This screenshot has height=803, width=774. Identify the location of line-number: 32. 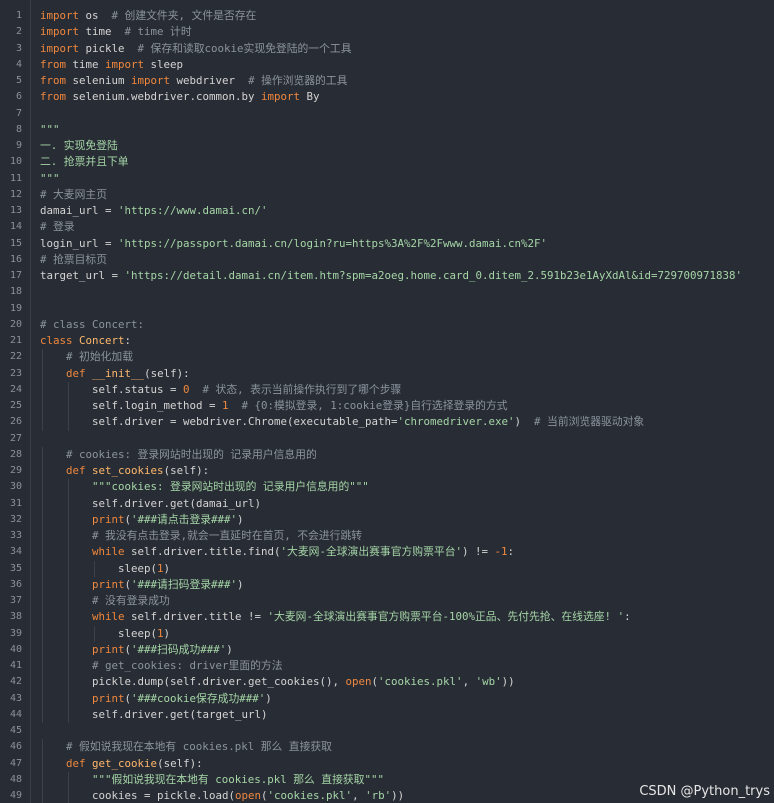
(15, 519).